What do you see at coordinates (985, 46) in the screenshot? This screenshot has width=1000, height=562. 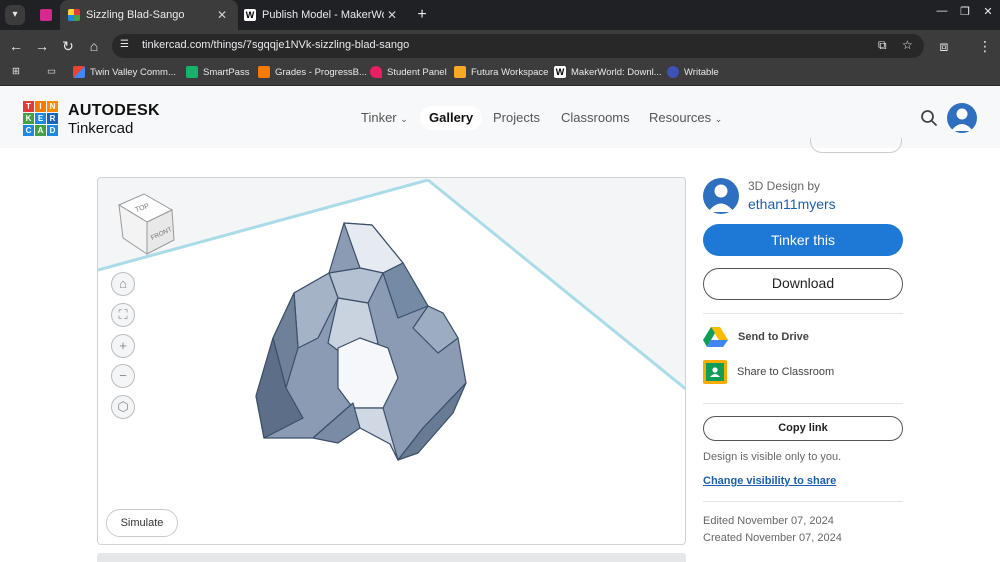 I see `menu-icon: ⋮` at bounding box center [985, 46].